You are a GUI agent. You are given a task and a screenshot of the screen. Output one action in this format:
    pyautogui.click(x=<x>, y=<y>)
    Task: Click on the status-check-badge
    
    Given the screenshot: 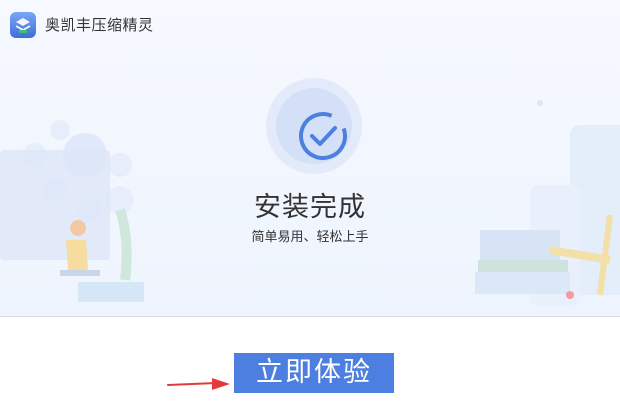 What is the action you would take?
    pyautogui.click(x=314, y=126)
    